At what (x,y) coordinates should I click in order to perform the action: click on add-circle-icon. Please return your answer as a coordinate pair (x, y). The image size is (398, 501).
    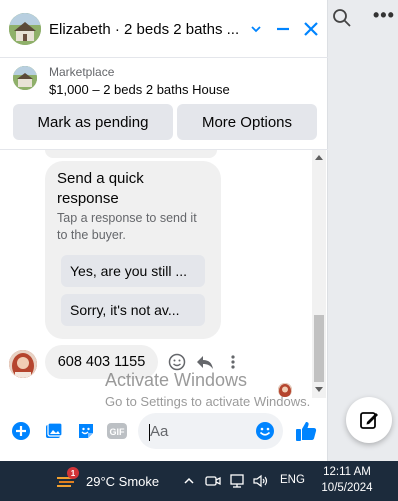
    Looking at the image, I should click on (21, 431).